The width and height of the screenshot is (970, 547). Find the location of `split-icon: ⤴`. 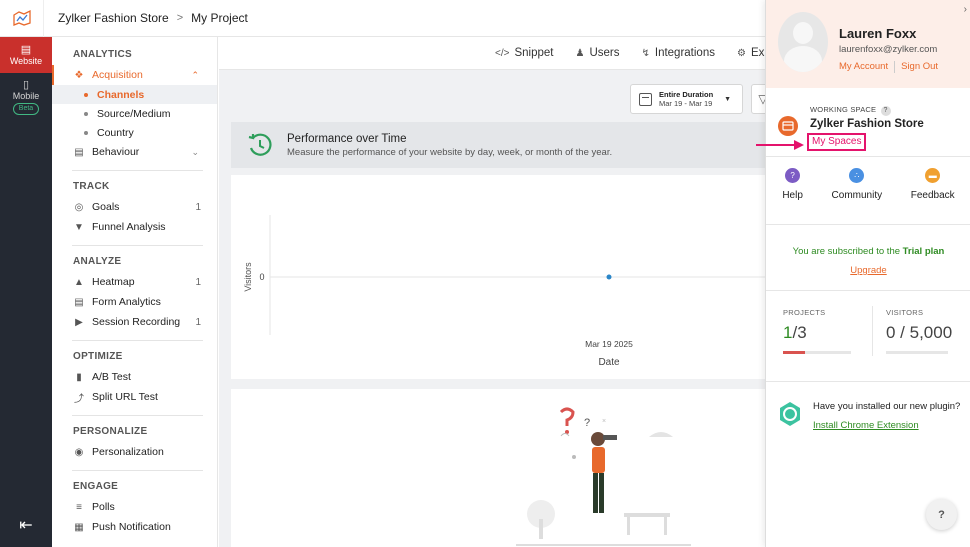

split-icon: ⤴ is located at coordinates (79, 399).